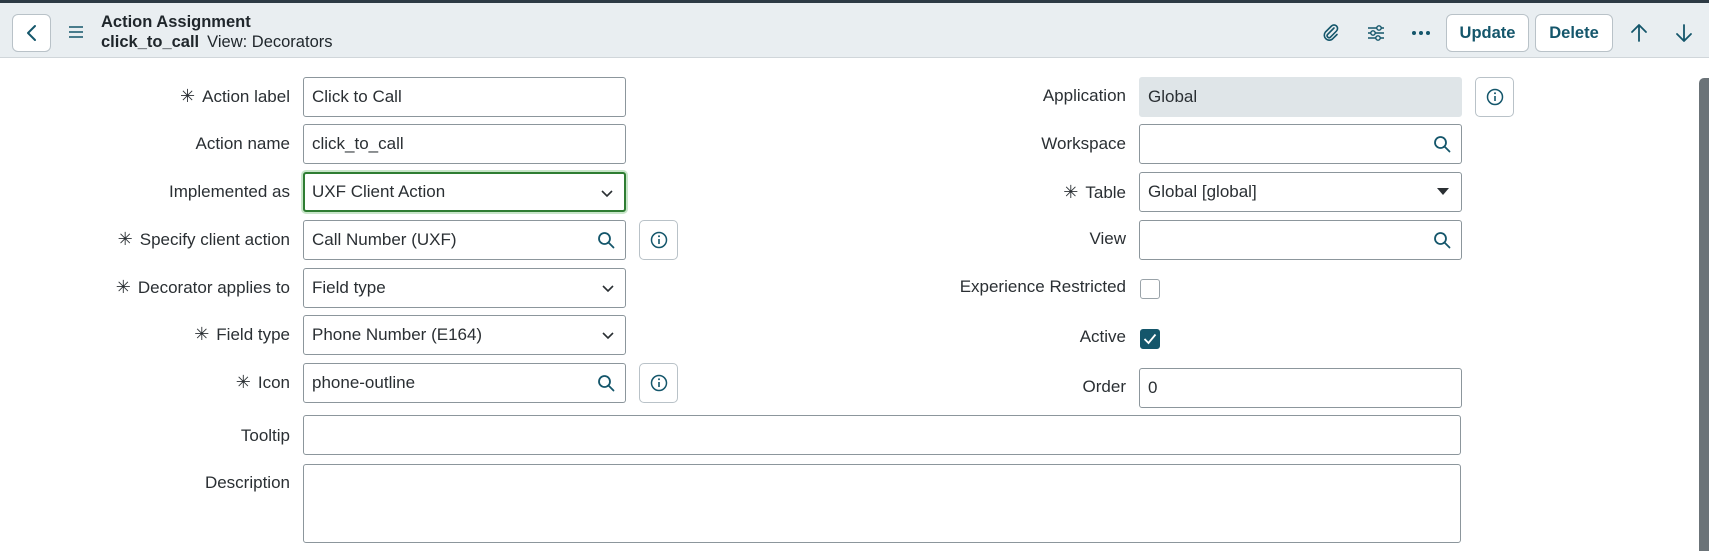  What do you see at coordinates (379, 191) in the screenshot?
I see `implemented-as-value: UXF Client Action` at bounding box center [379, 191].